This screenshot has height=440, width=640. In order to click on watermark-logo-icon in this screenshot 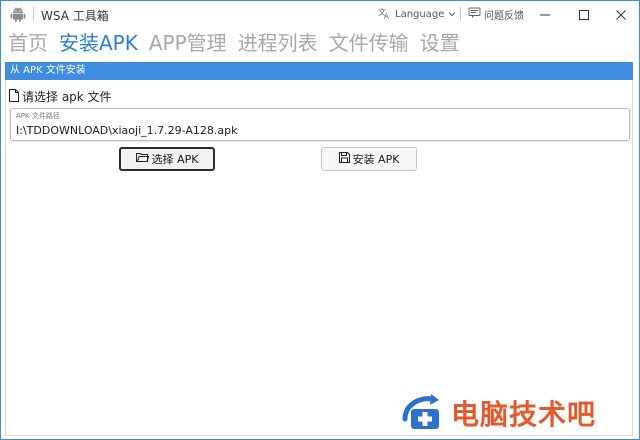, I will do `click(425, 415)`.